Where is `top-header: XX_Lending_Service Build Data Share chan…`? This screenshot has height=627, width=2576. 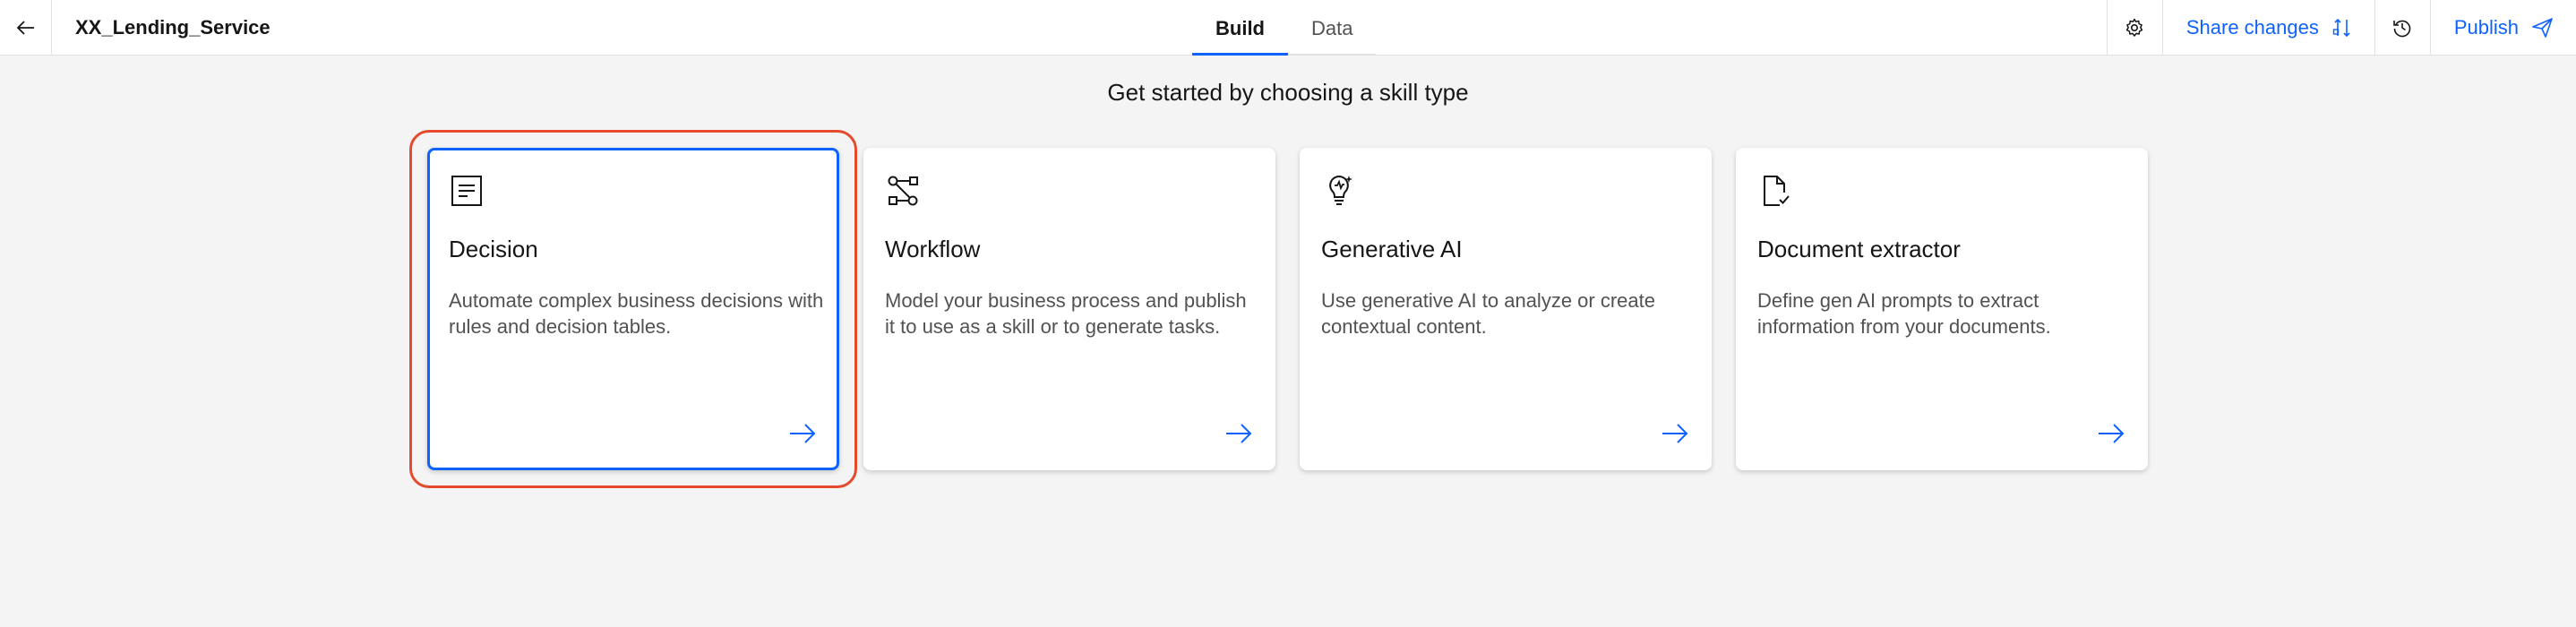 top-header: XX_Lending_Service Build Data Share chan… is located at coordinates (1288, 28).